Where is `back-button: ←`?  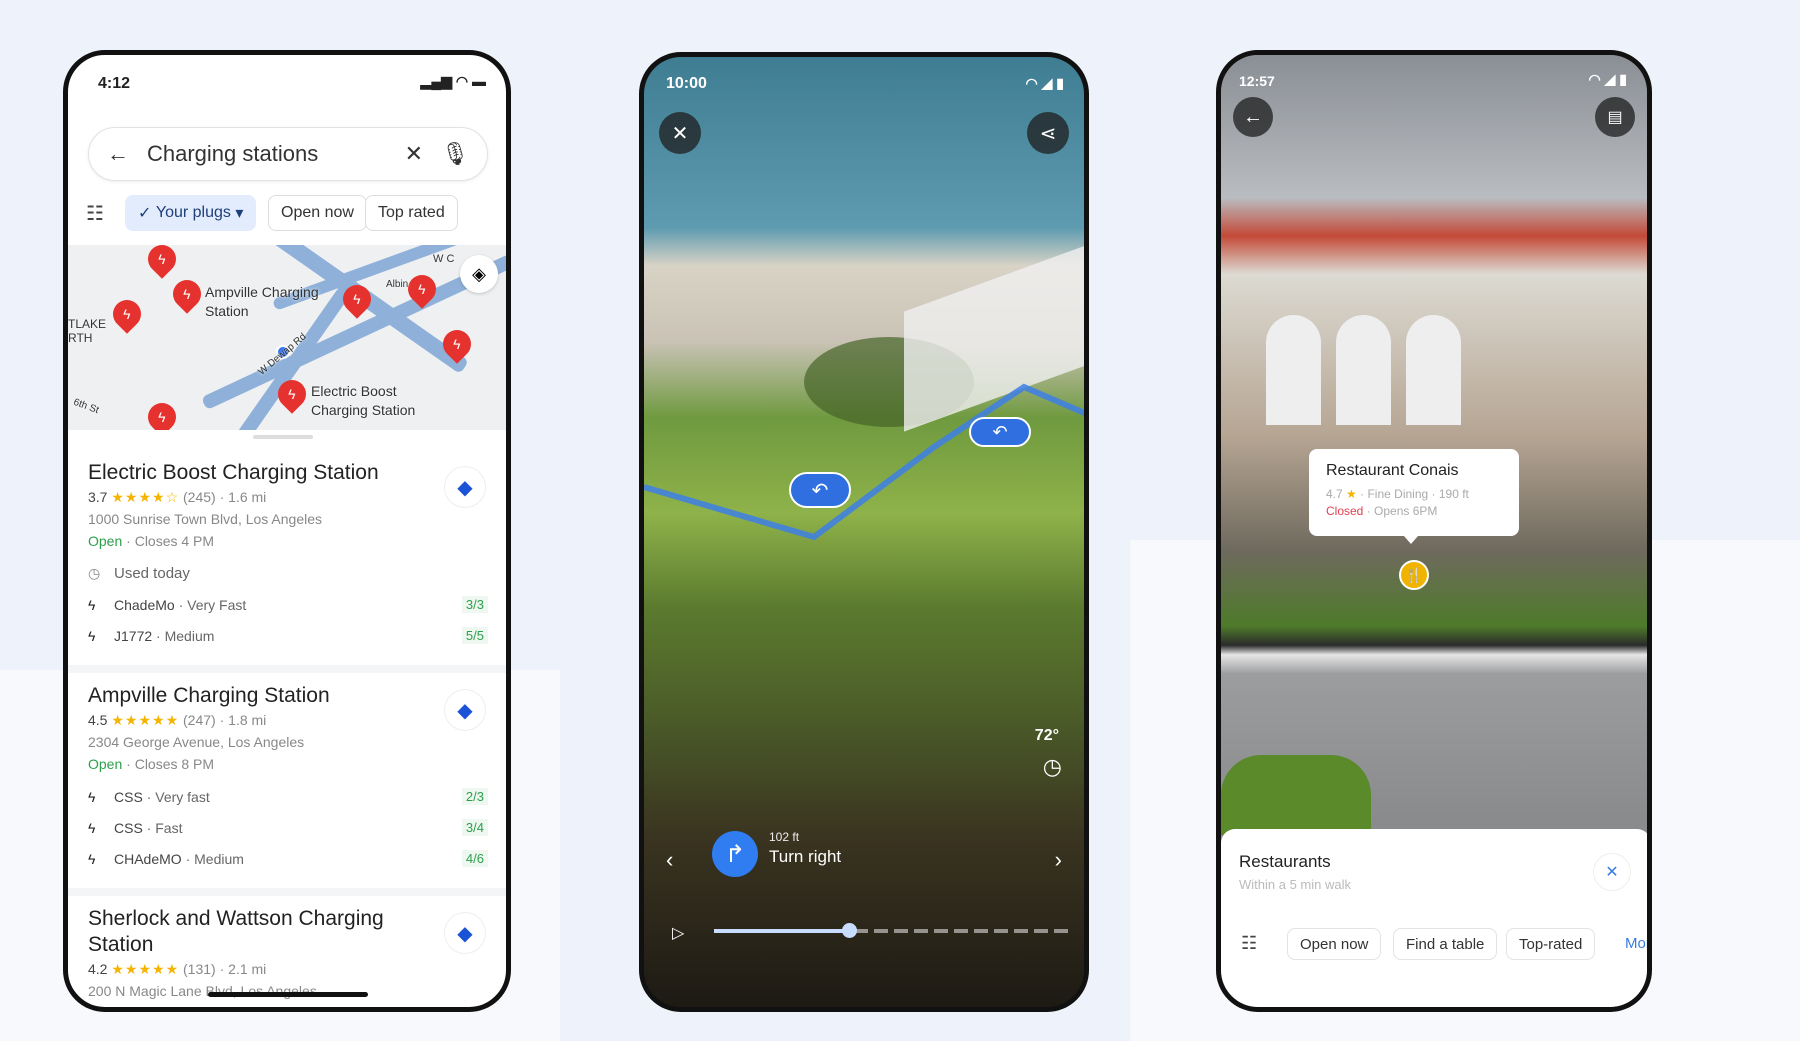 back-button: ← is located at coordinates (1253, 117).